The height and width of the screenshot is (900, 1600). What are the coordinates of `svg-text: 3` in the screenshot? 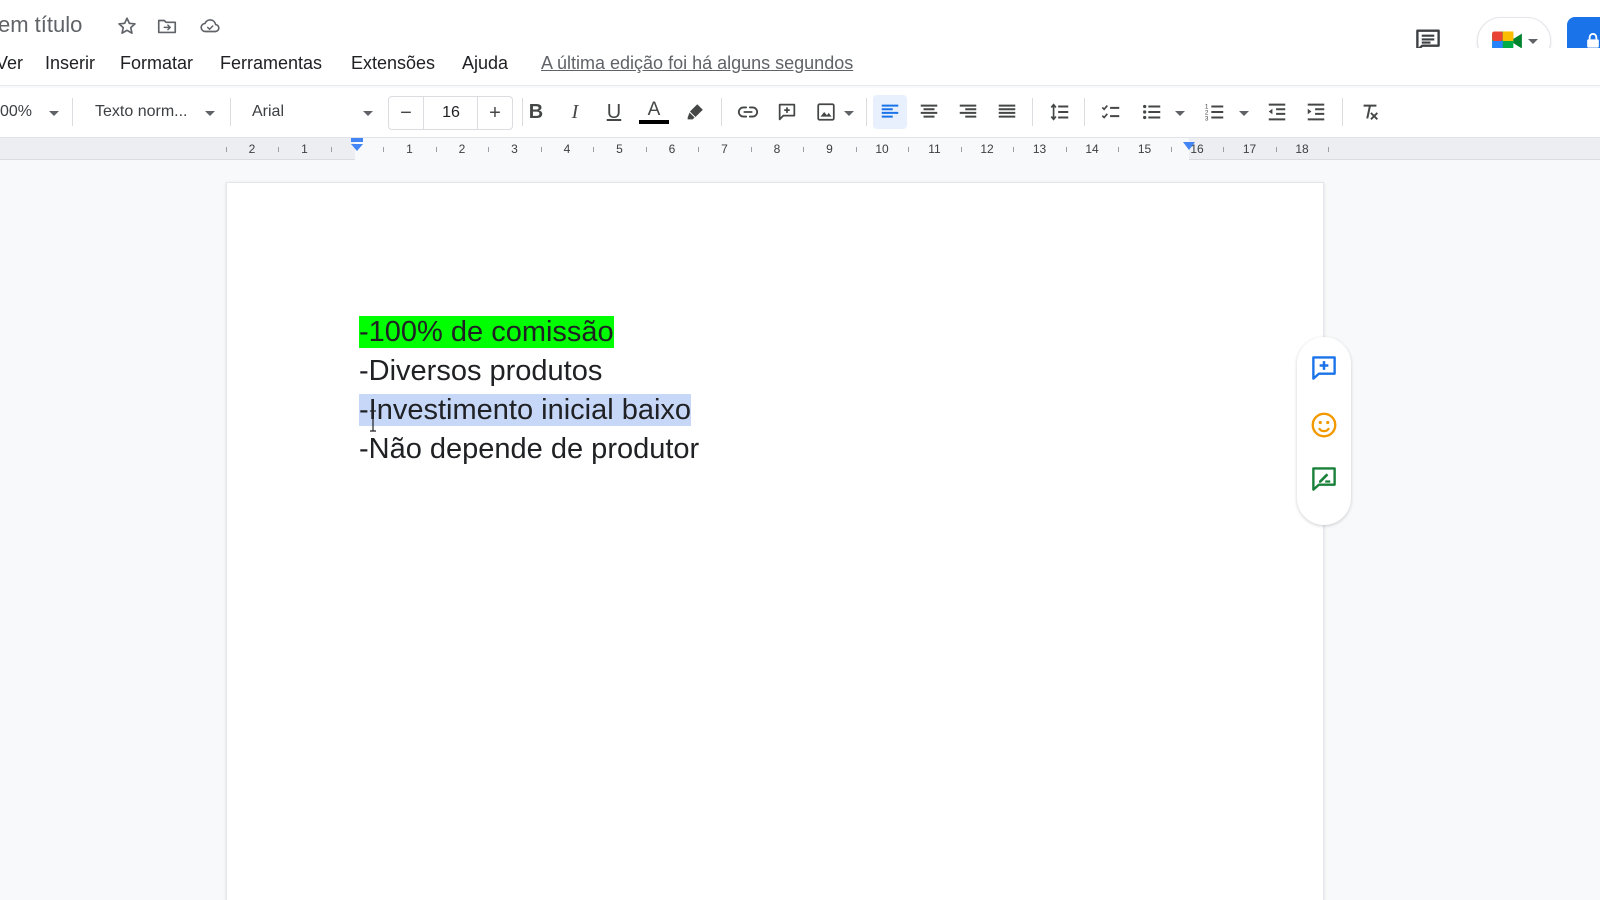 It's located at (1207, 118).